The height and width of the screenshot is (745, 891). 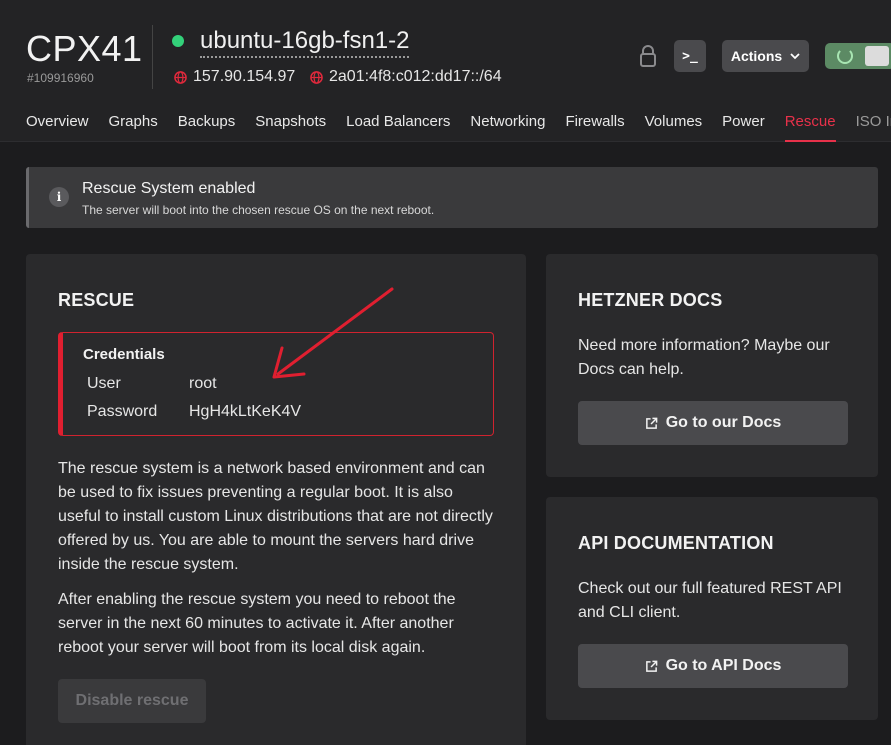 What do you see at coordinates (756, 56) in the screenshot?
I see `actions-label: Actions` at bounding box center [756, 56].